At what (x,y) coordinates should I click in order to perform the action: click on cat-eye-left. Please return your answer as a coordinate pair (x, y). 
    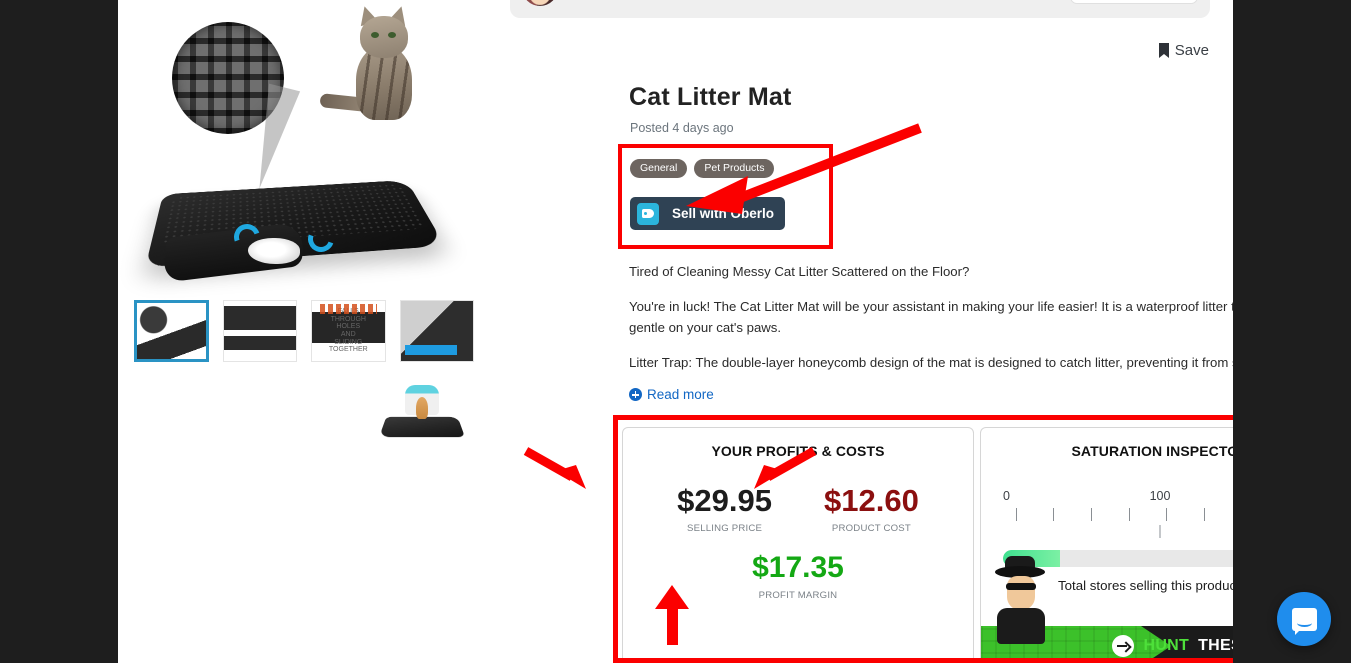
    Looking at the image, I should click on (375, 35).